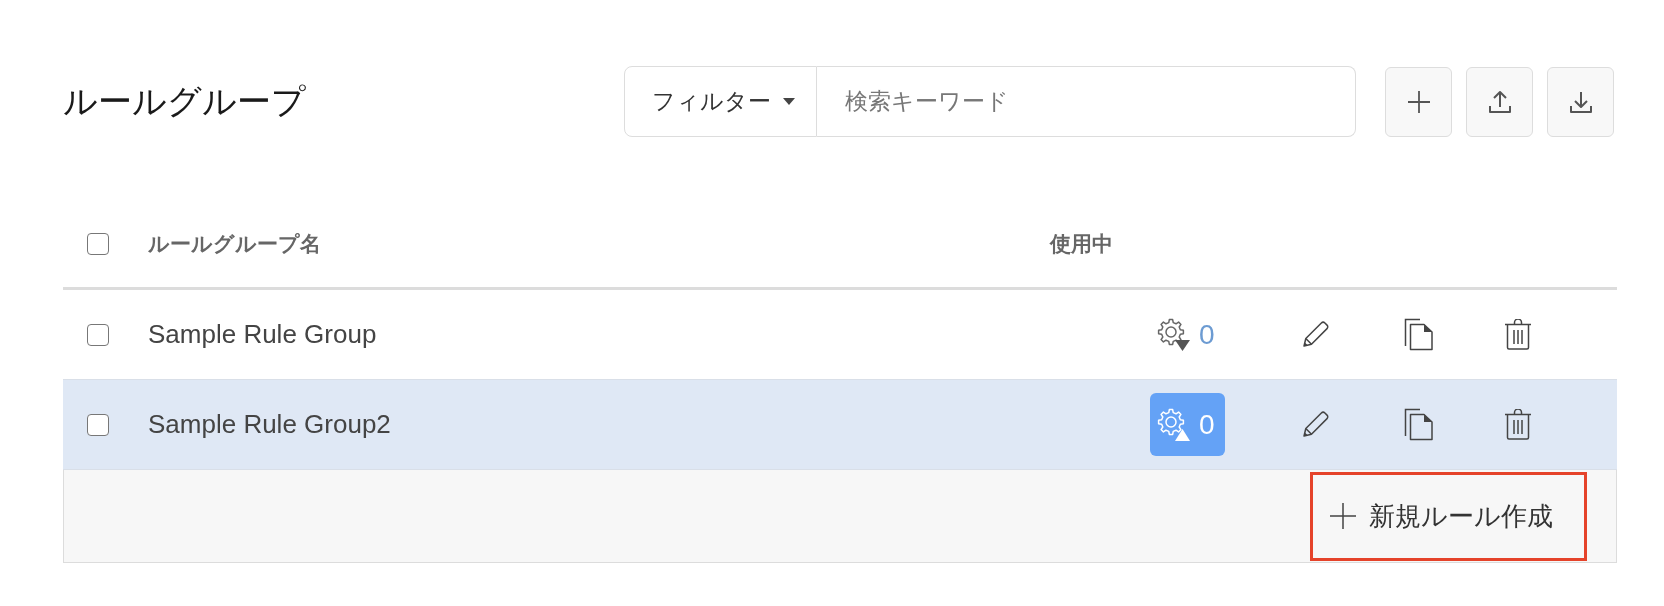 Image resolution: width=1664 pixels, height=606 pixels. I want to click on rule-group-name: Sample Rule Group2, so click(269, 424).